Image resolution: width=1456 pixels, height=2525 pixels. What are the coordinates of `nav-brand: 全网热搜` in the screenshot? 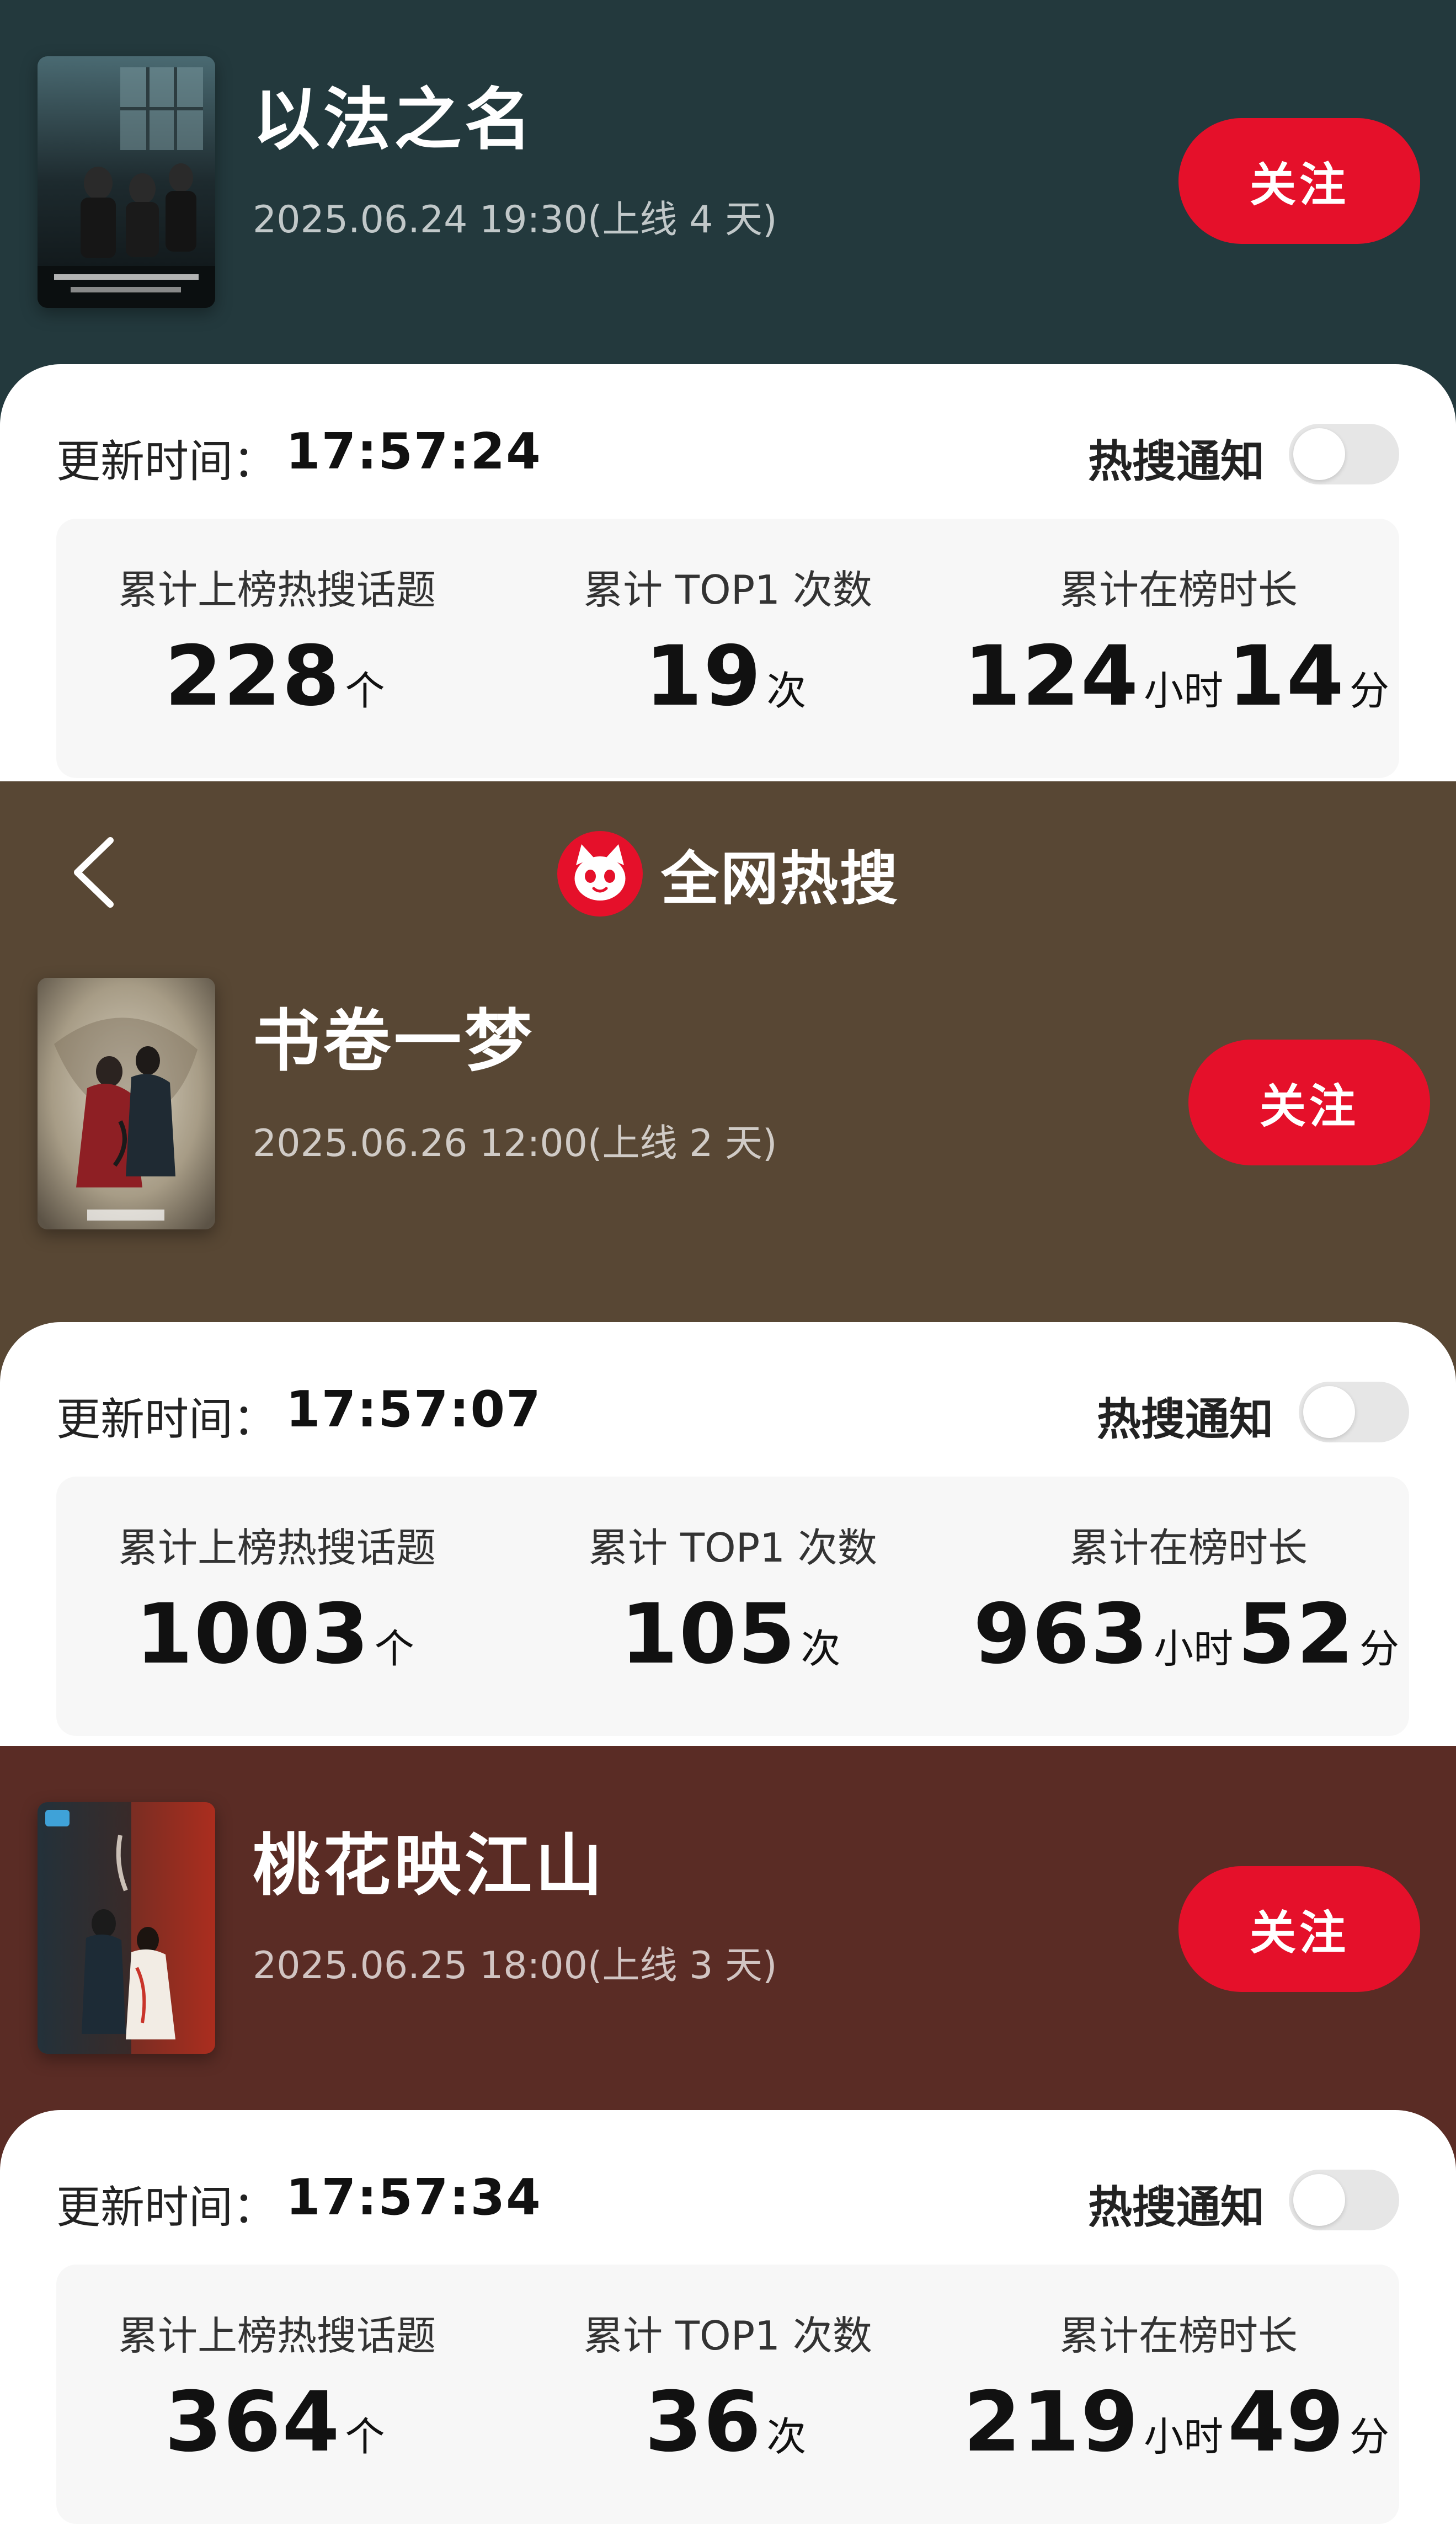 It's located at (728, 874).